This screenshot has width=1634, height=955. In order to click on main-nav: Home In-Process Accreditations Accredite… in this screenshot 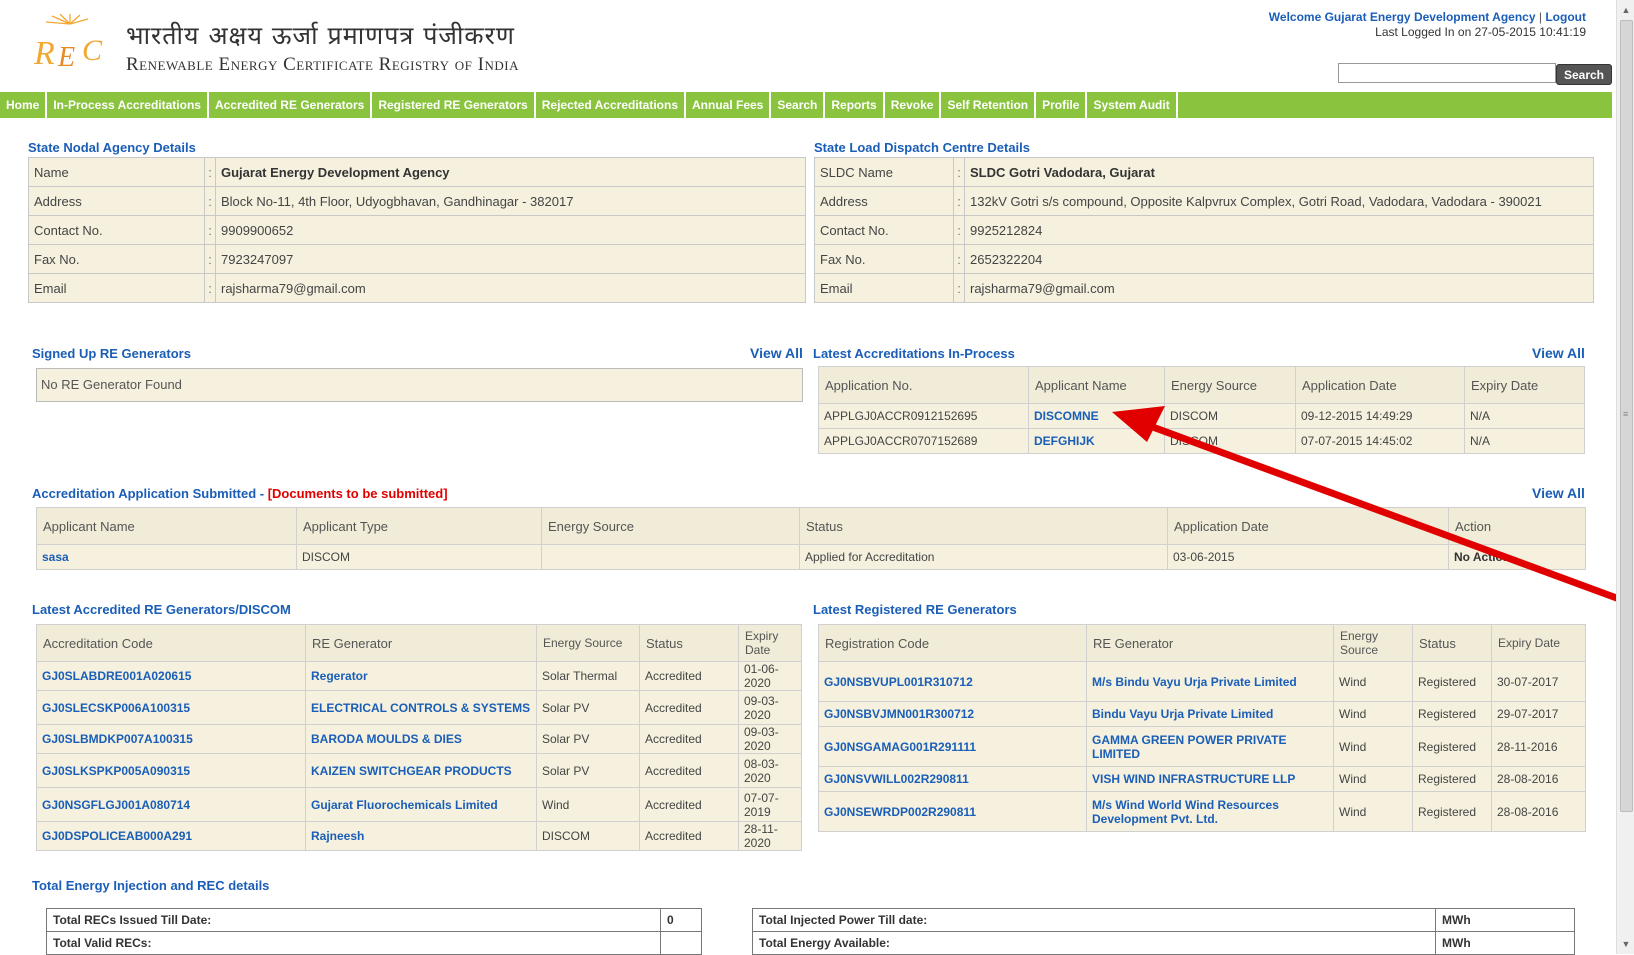, I will do `click(806, 105)`.